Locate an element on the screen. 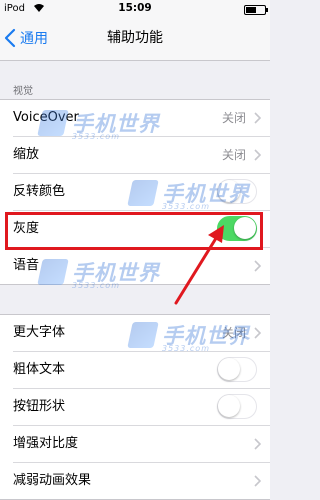 The image size is (320, 500). row-larger-text: 更大字体 关闭 is located at coordinates (141, 333).